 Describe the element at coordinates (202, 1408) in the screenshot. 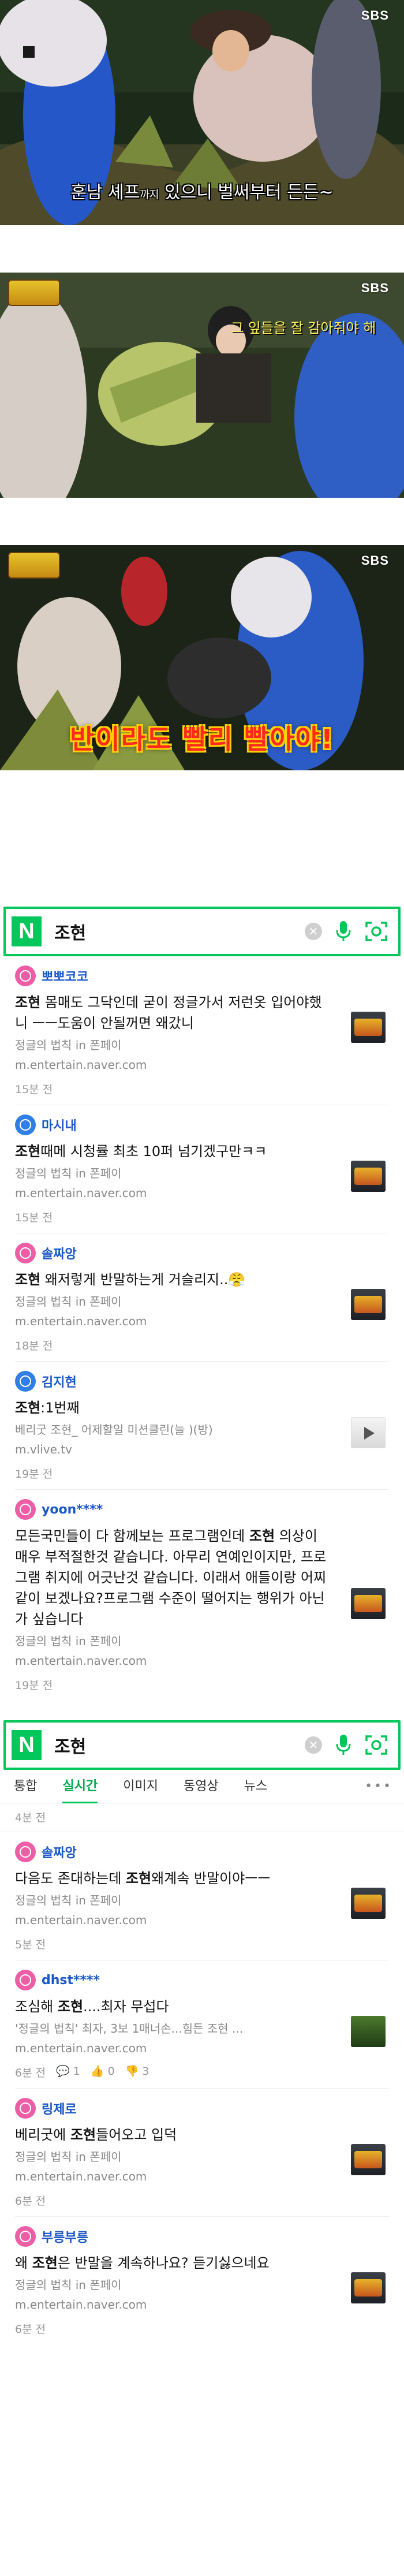

I see `post-text: 조현:1번째` at that location.